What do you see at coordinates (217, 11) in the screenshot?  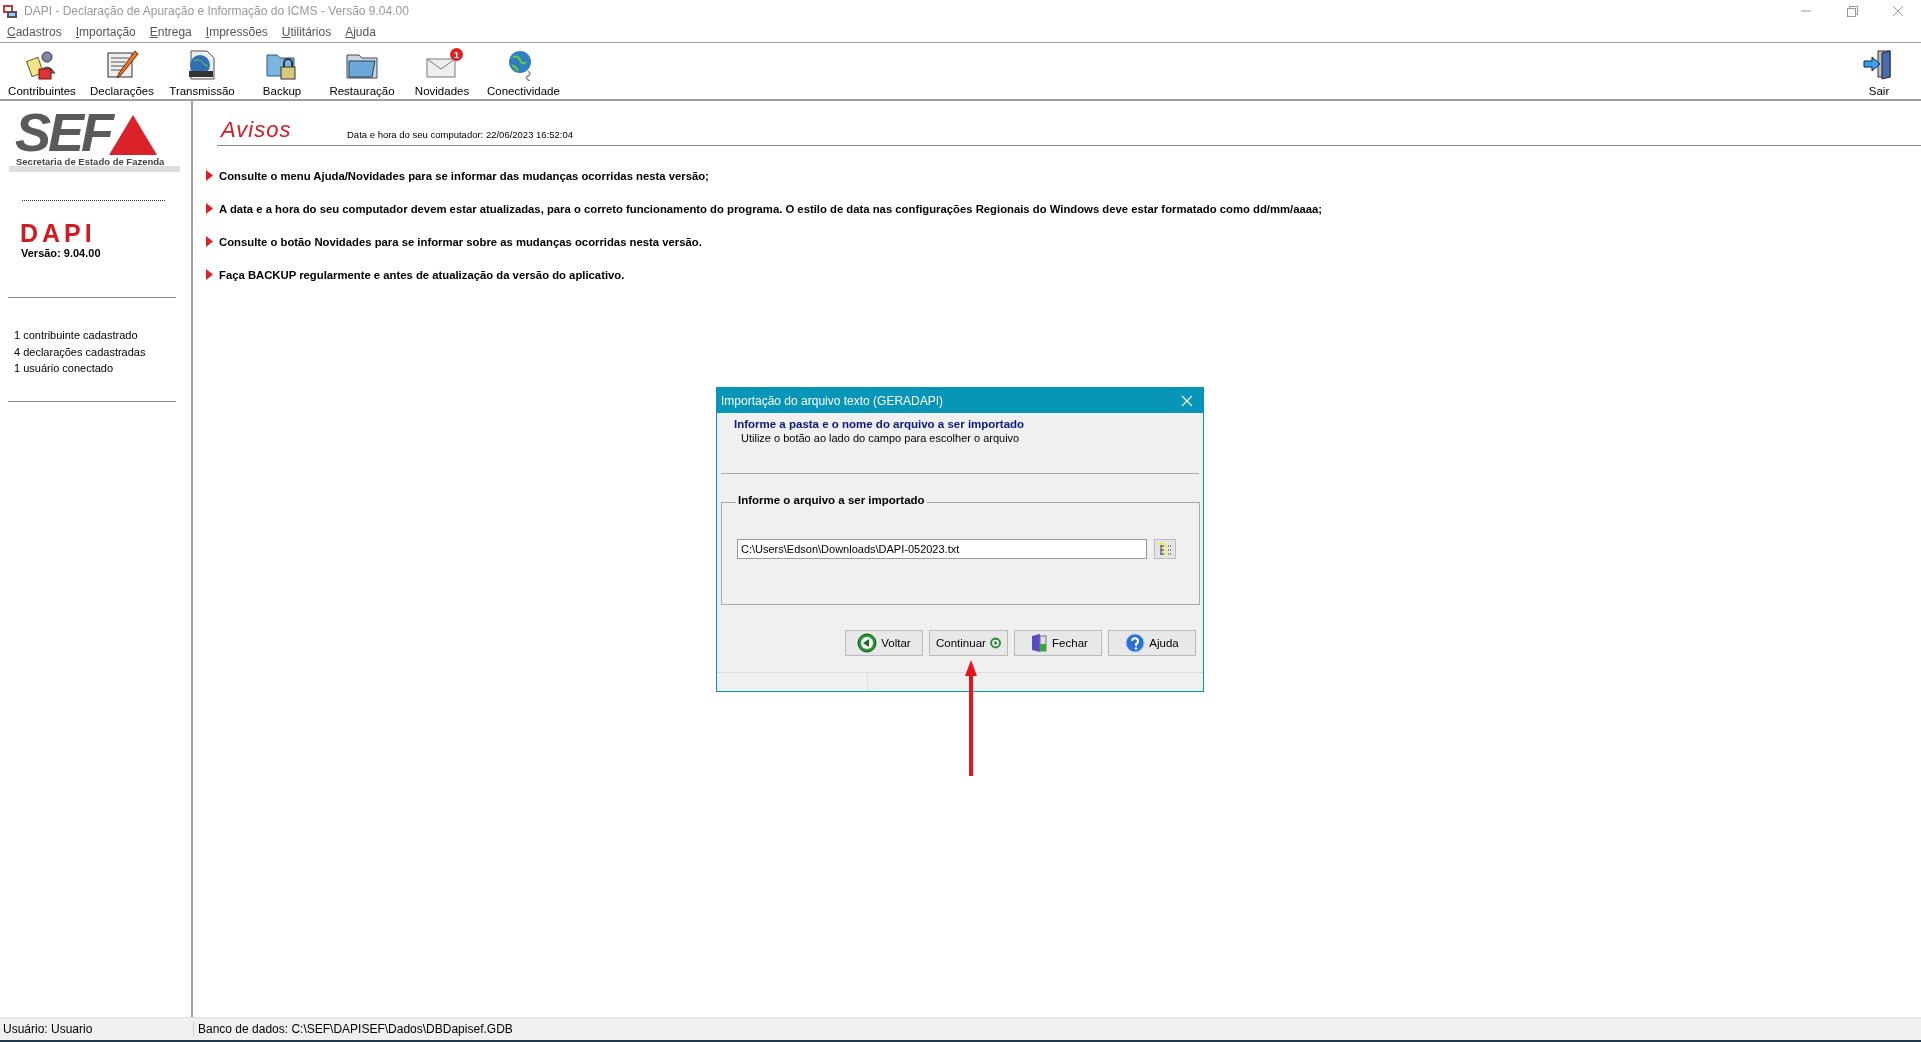 I see `window-title: DAPI - Declaração de Apuração e Informação do ICMS - Versão 9.04.00` at bounding box center [217, 11].